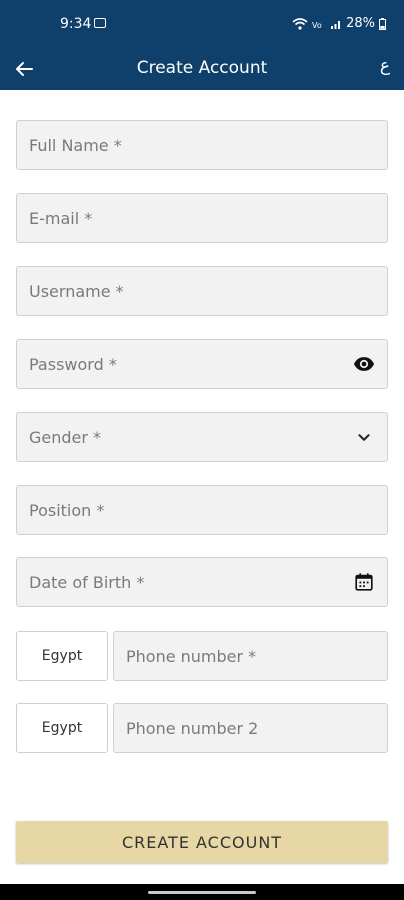  I want to click on gender-input, so click(202, 437).